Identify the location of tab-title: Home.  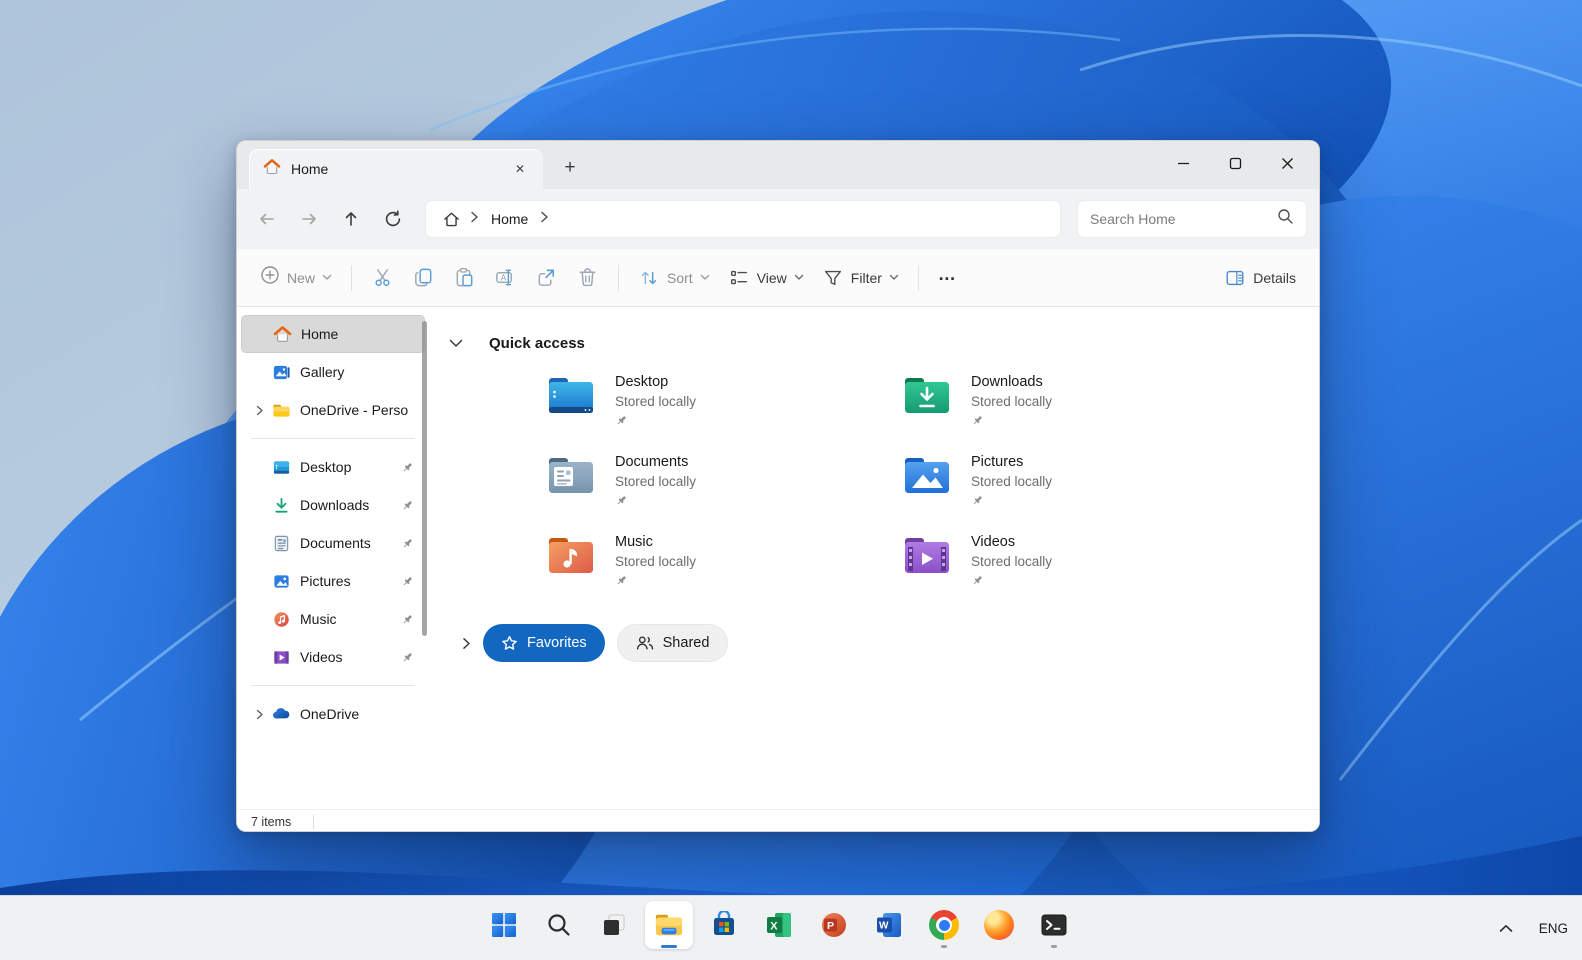
(310, 169).